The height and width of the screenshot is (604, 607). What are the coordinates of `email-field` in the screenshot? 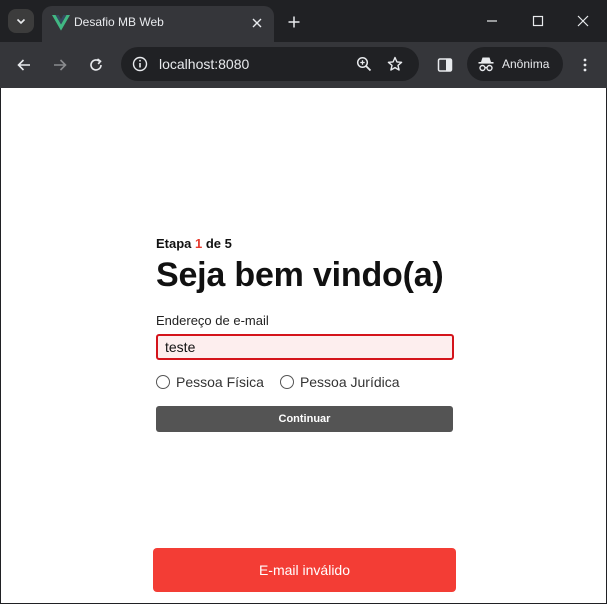 It's located at (305, 347).